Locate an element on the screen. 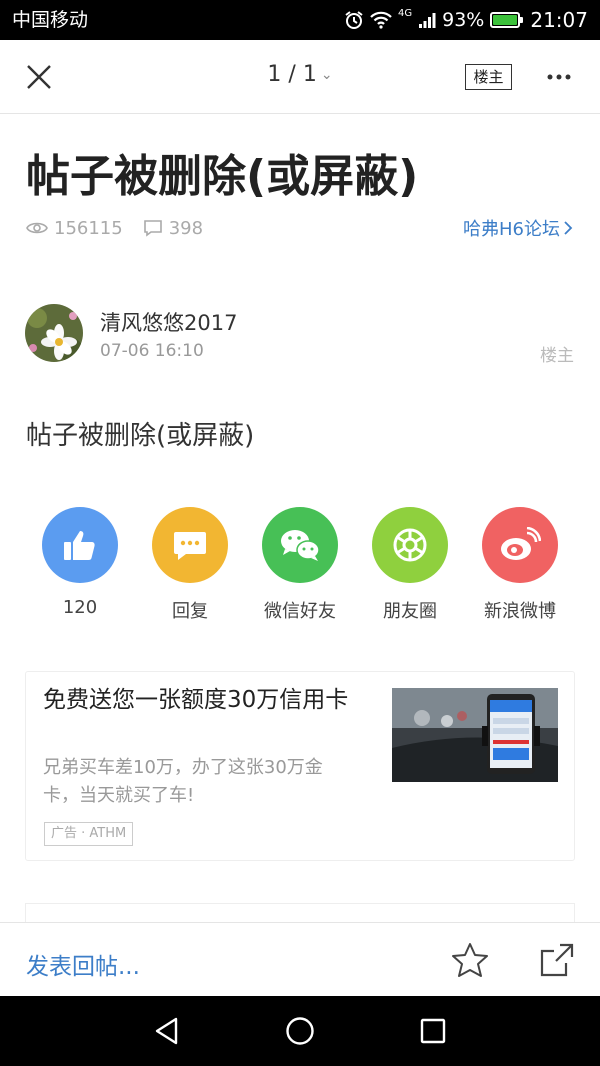  share-row: 120 回复 微信好友 朋友圈 新浪微博 is located at coordinates (300, 567).